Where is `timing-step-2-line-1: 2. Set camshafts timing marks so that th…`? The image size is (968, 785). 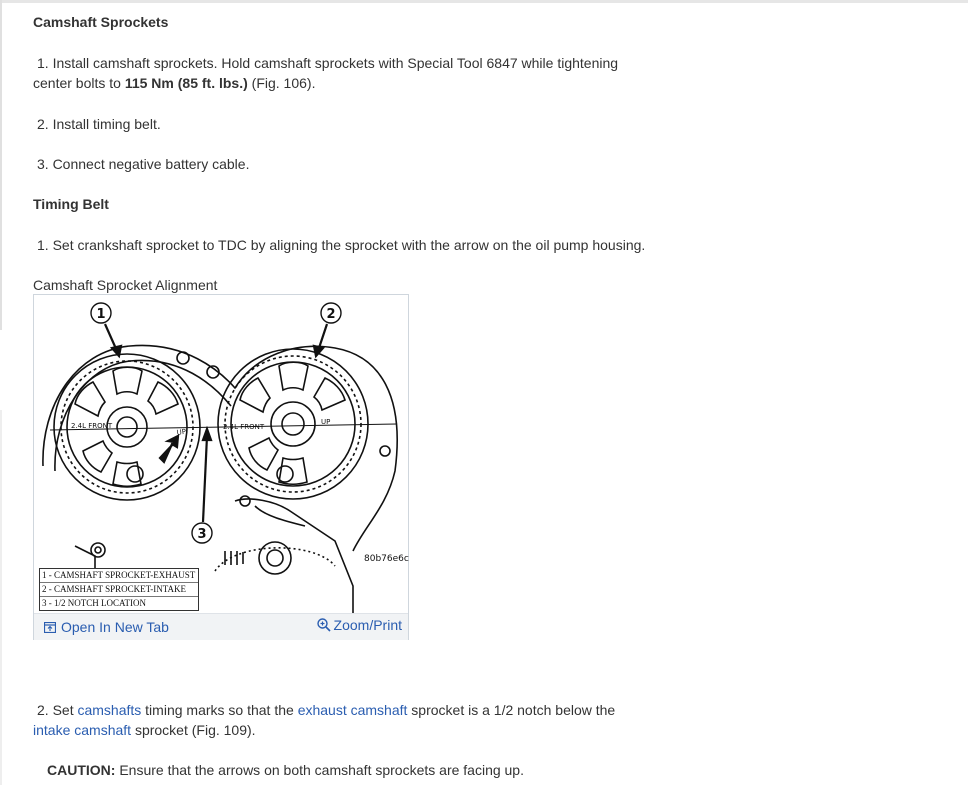
timing-step-2-line-1: 2. Set camshafts timing marks so that th… is located at coordinates (324, 710).